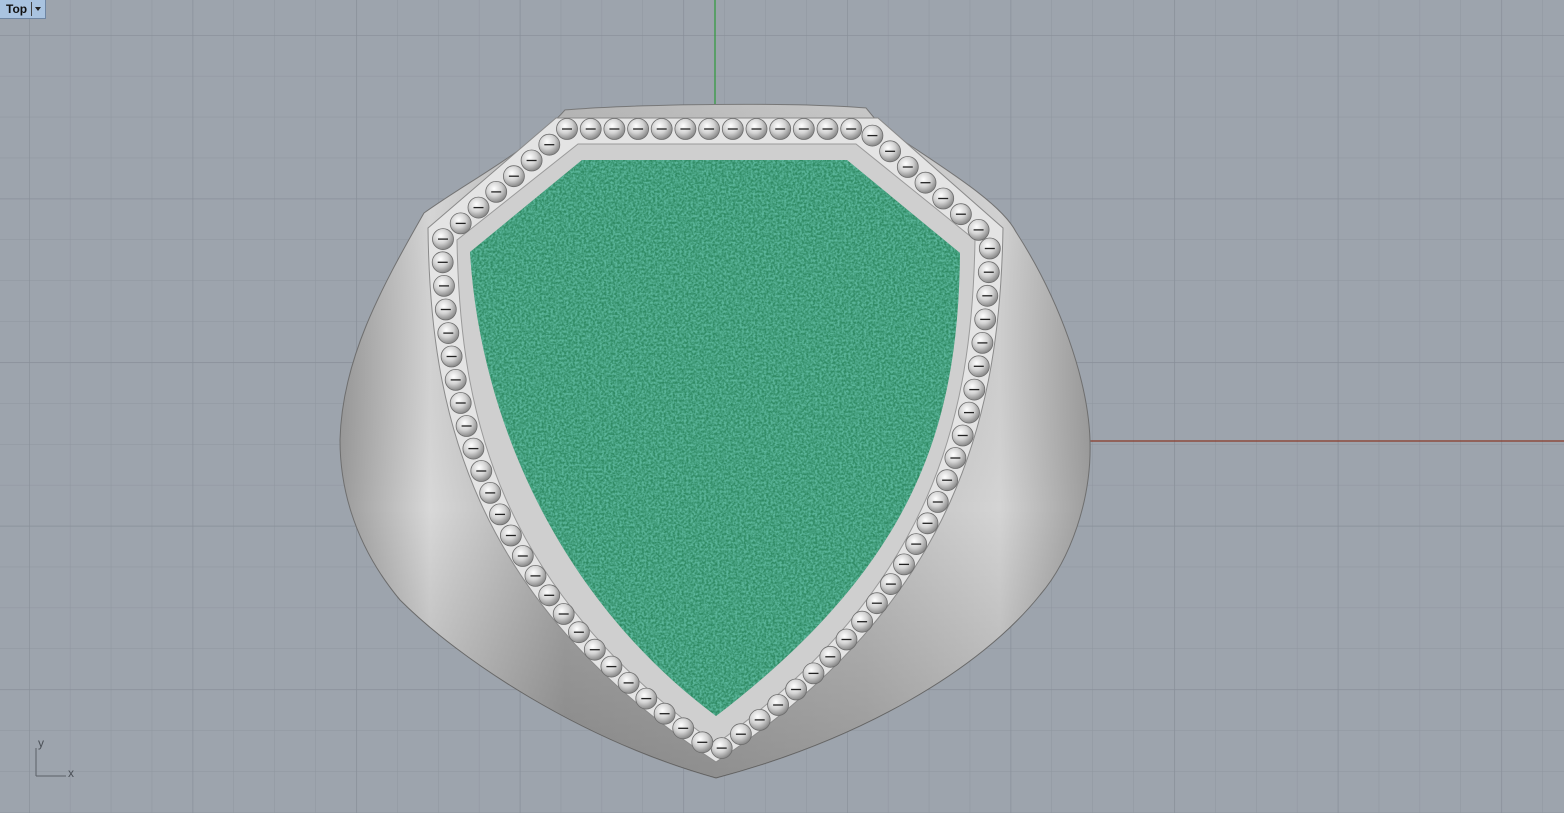 The width and height of the screenshot is (1564, 813). I want to click on axis-gizmo: y x, so click(55, 759).